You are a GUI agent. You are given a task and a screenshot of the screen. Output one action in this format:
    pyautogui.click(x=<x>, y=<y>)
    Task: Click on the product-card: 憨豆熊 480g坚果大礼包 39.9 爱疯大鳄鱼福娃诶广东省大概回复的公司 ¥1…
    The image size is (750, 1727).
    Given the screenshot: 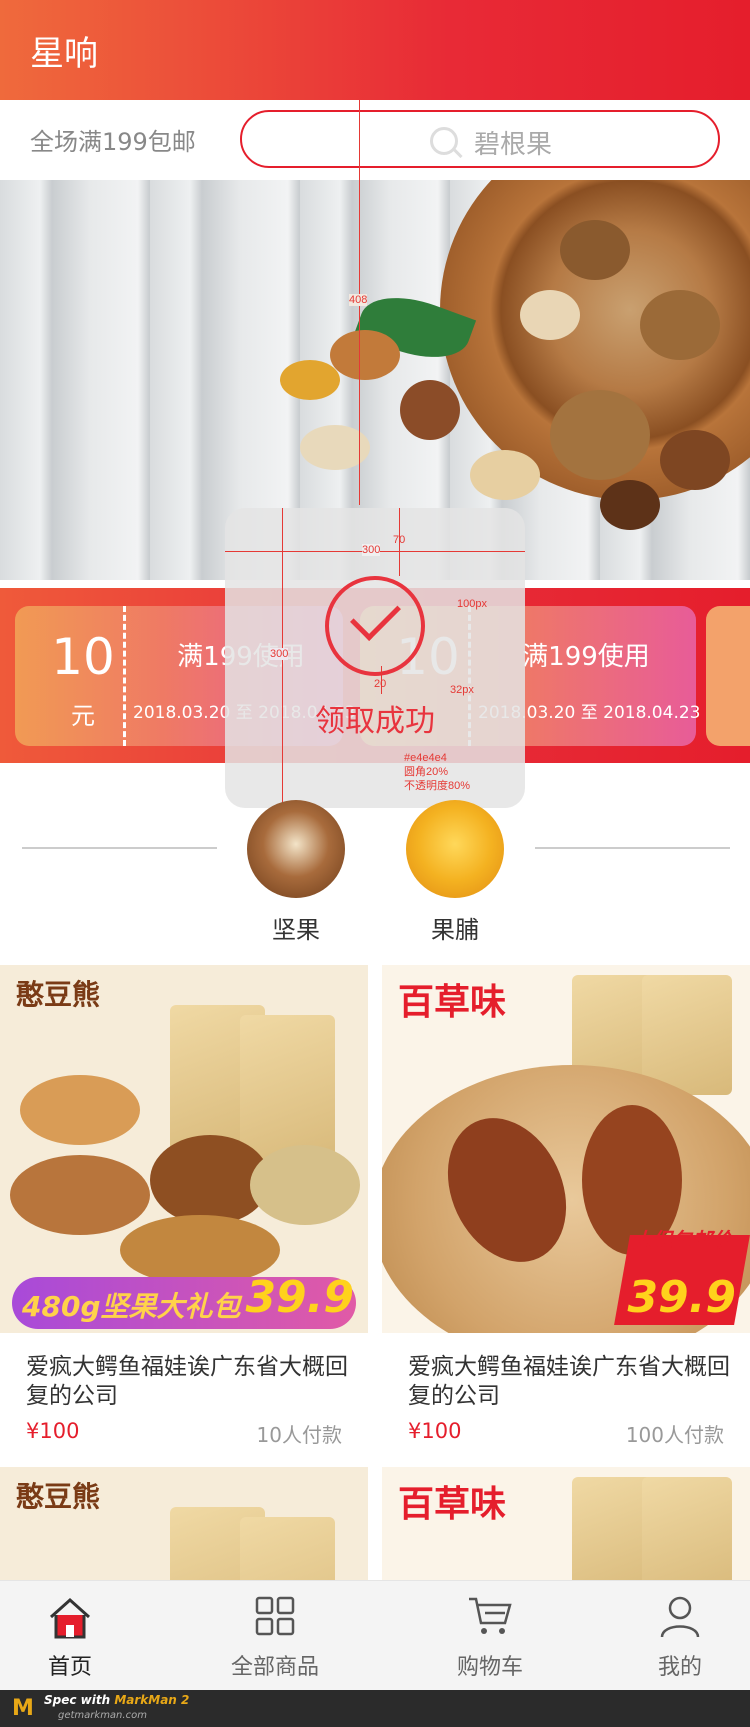 What is the action you would take?
    pyautogui.click(x=184, y=1207)
    